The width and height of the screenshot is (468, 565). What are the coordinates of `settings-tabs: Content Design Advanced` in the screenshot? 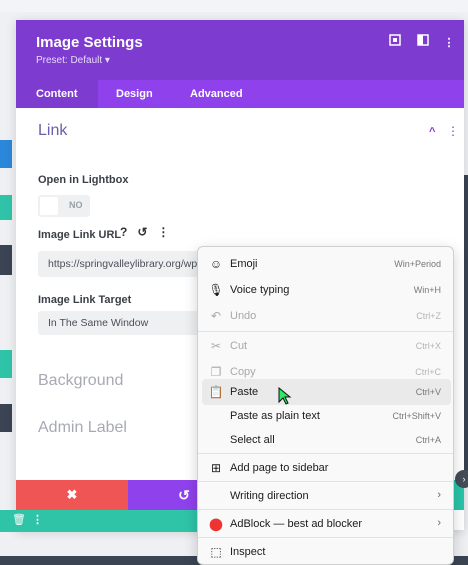 It's located at (240, 94).